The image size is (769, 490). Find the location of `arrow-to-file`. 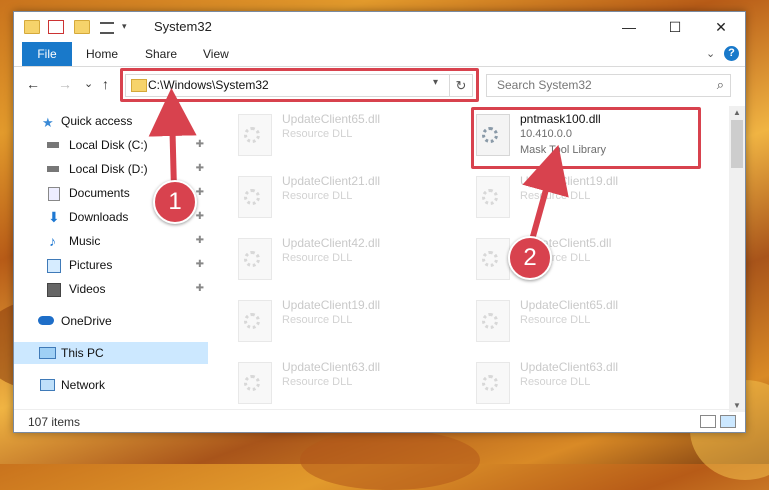

arrow-to-file is located at coordinates (545, 192).